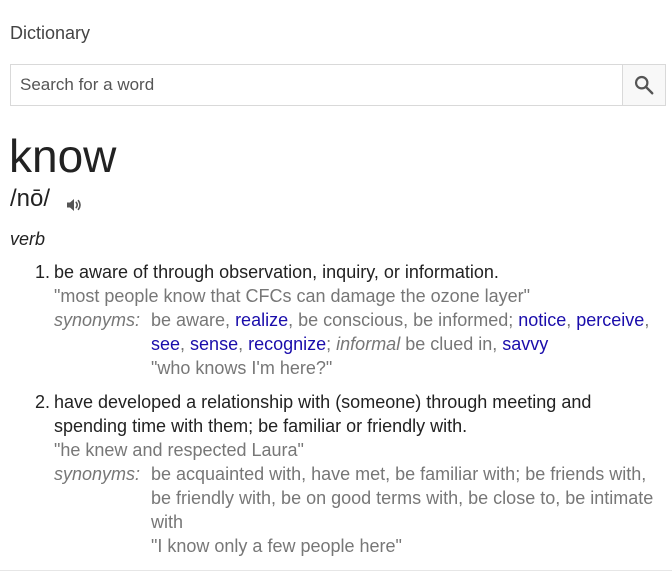 This screenshot has width=672, height=574. I want to click on definition-number: 2., so click(42, 402).